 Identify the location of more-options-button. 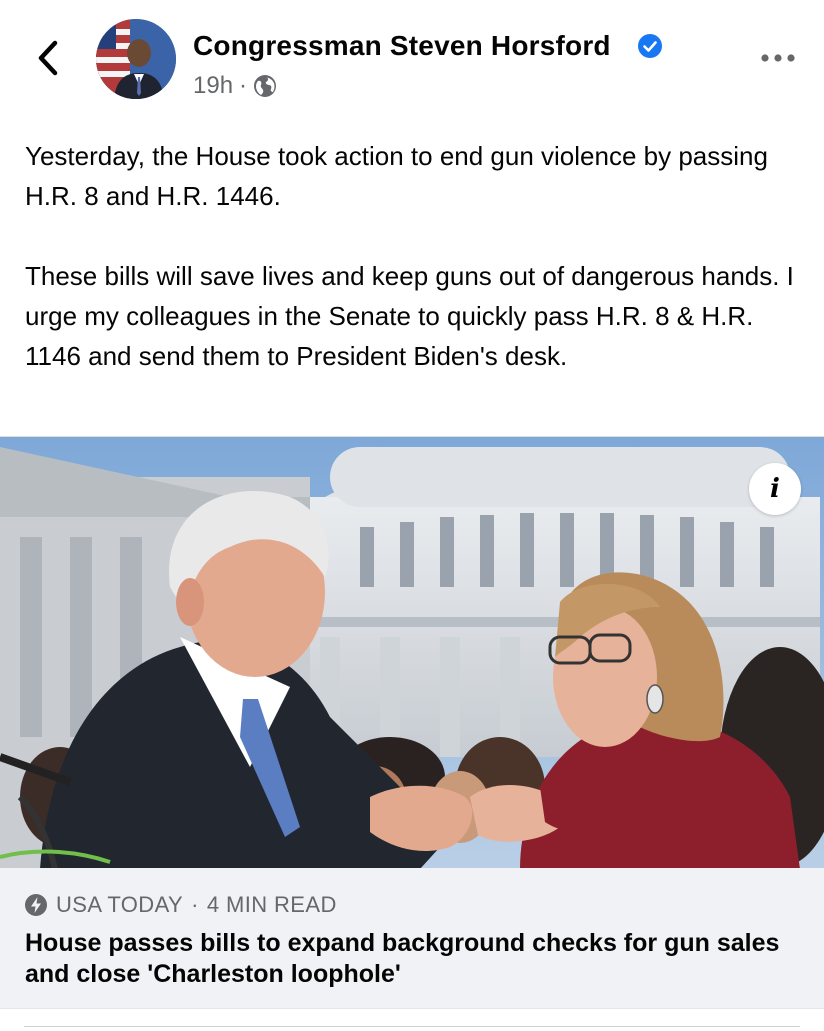
(778, 58).